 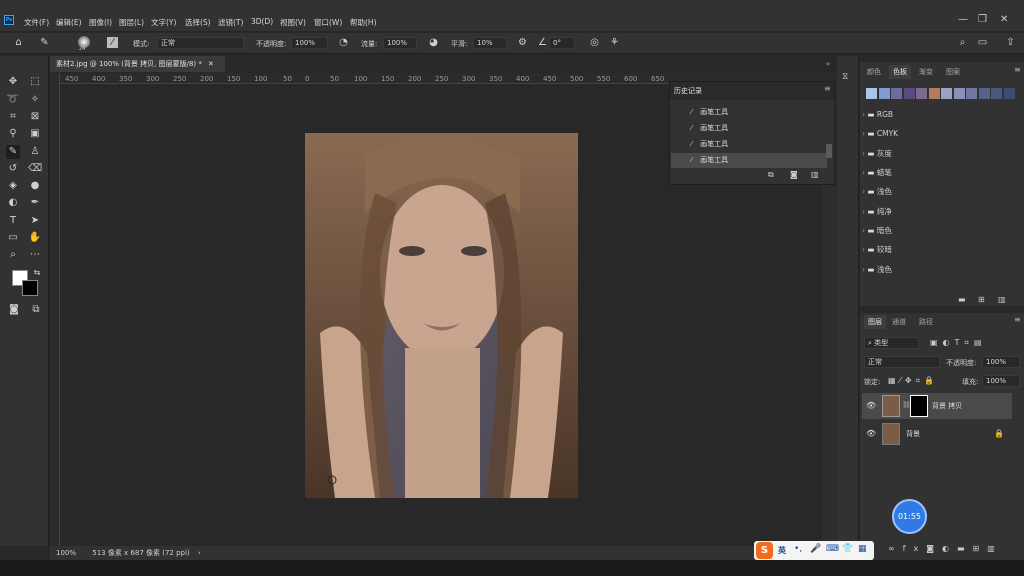 I want to click on opacity-input: 100%, so click(x=309, y=43).